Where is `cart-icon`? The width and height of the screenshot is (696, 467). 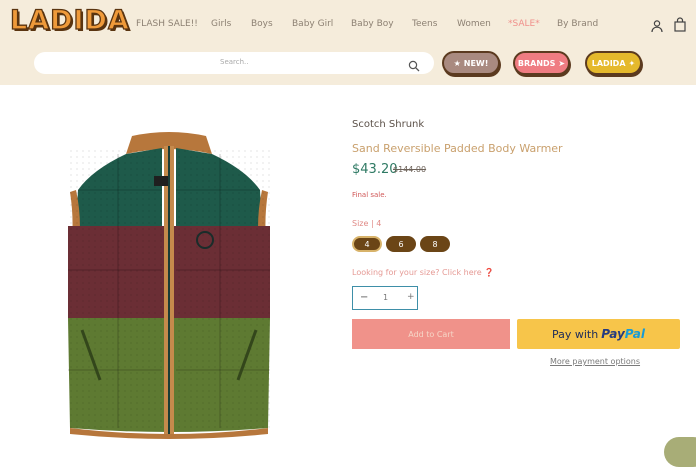 cart-icon is located at coordinates (680, 24).